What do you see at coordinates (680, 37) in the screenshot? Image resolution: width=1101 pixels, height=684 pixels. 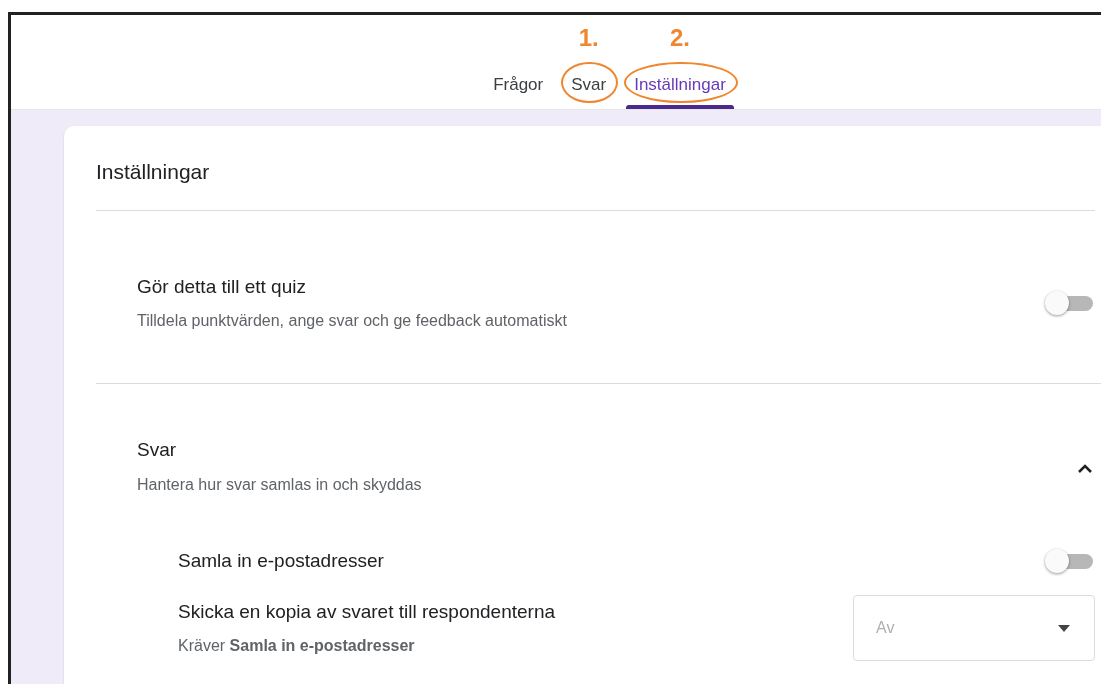 I see `annotation-number: 2.` at bounding box center [680, 37].